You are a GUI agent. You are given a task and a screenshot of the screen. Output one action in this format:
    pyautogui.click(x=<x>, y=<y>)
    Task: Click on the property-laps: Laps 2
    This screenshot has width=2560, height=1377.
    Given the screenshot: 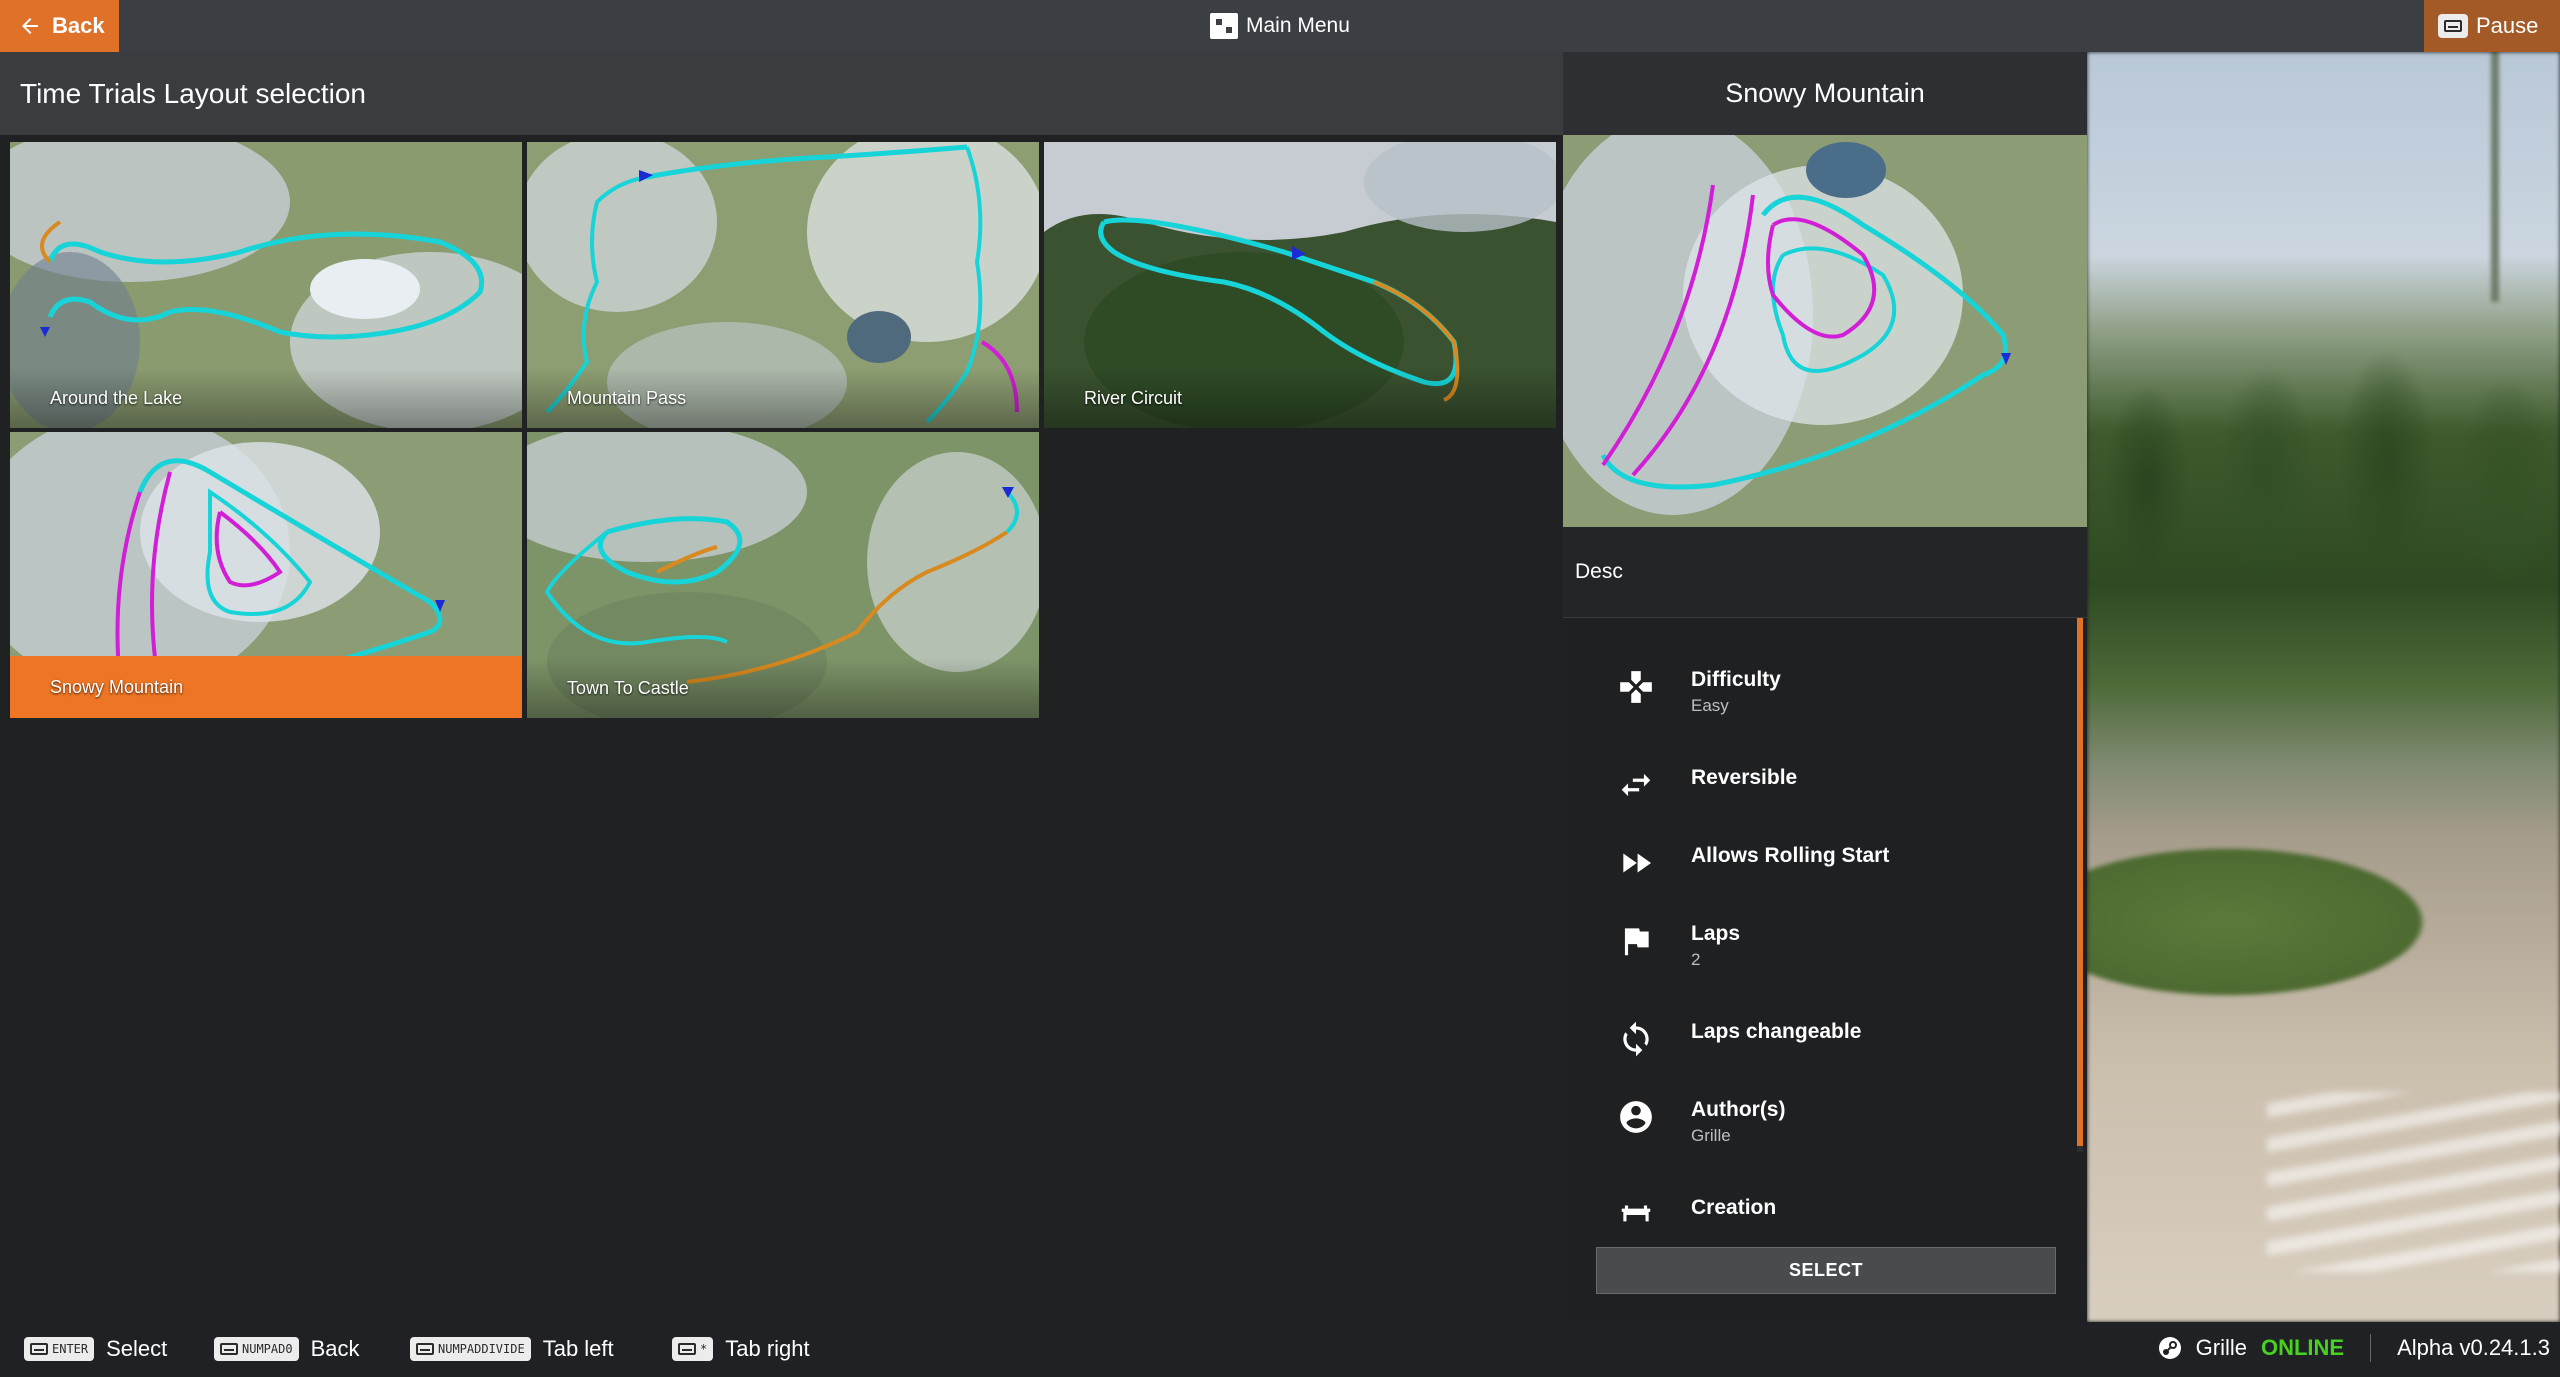 What is the action you would take?
    pyautogui.click(x=1677, y=946)
    